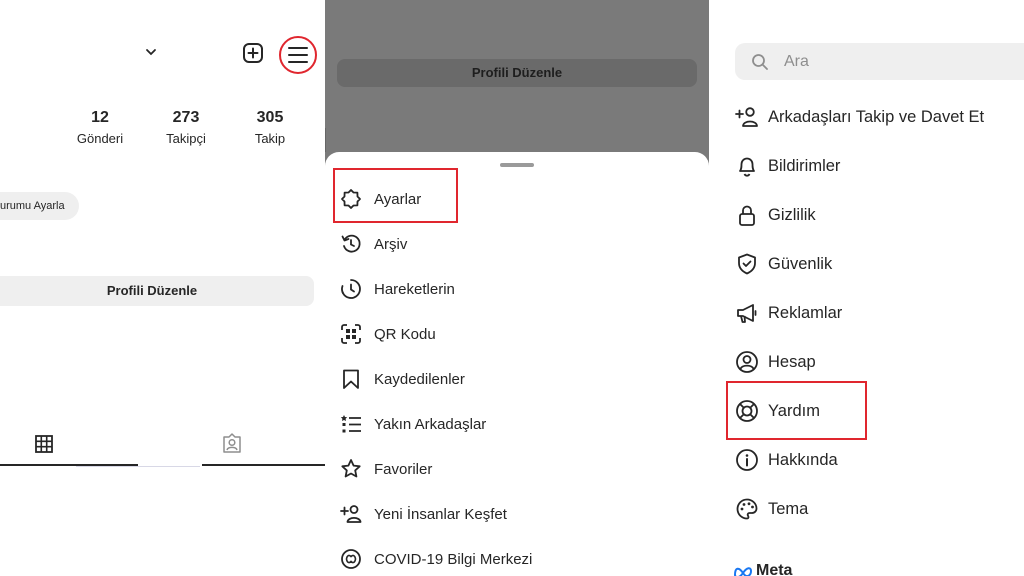  Describe the element at coordinates (403, 469) in the screenshot. I see `menu-item-label: Favoriler` at that location.